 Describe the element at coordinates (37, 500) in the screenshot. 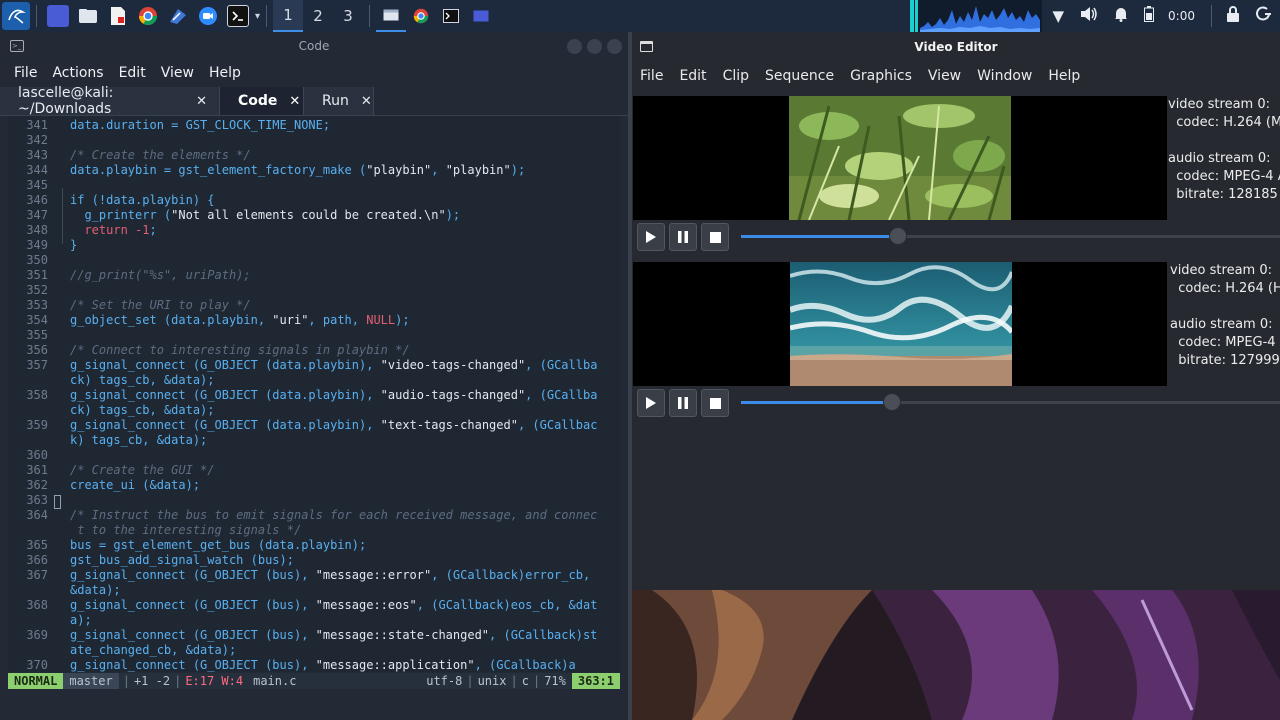

I see `line-number: 363` at that location.